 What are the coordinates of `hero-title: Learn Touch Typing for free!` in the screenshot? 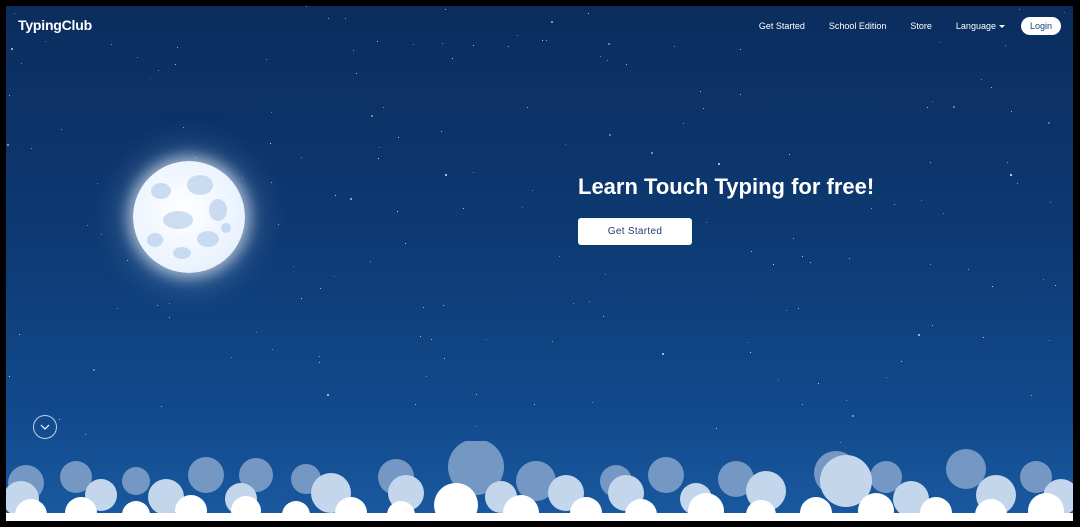 It's located at (726, 186).